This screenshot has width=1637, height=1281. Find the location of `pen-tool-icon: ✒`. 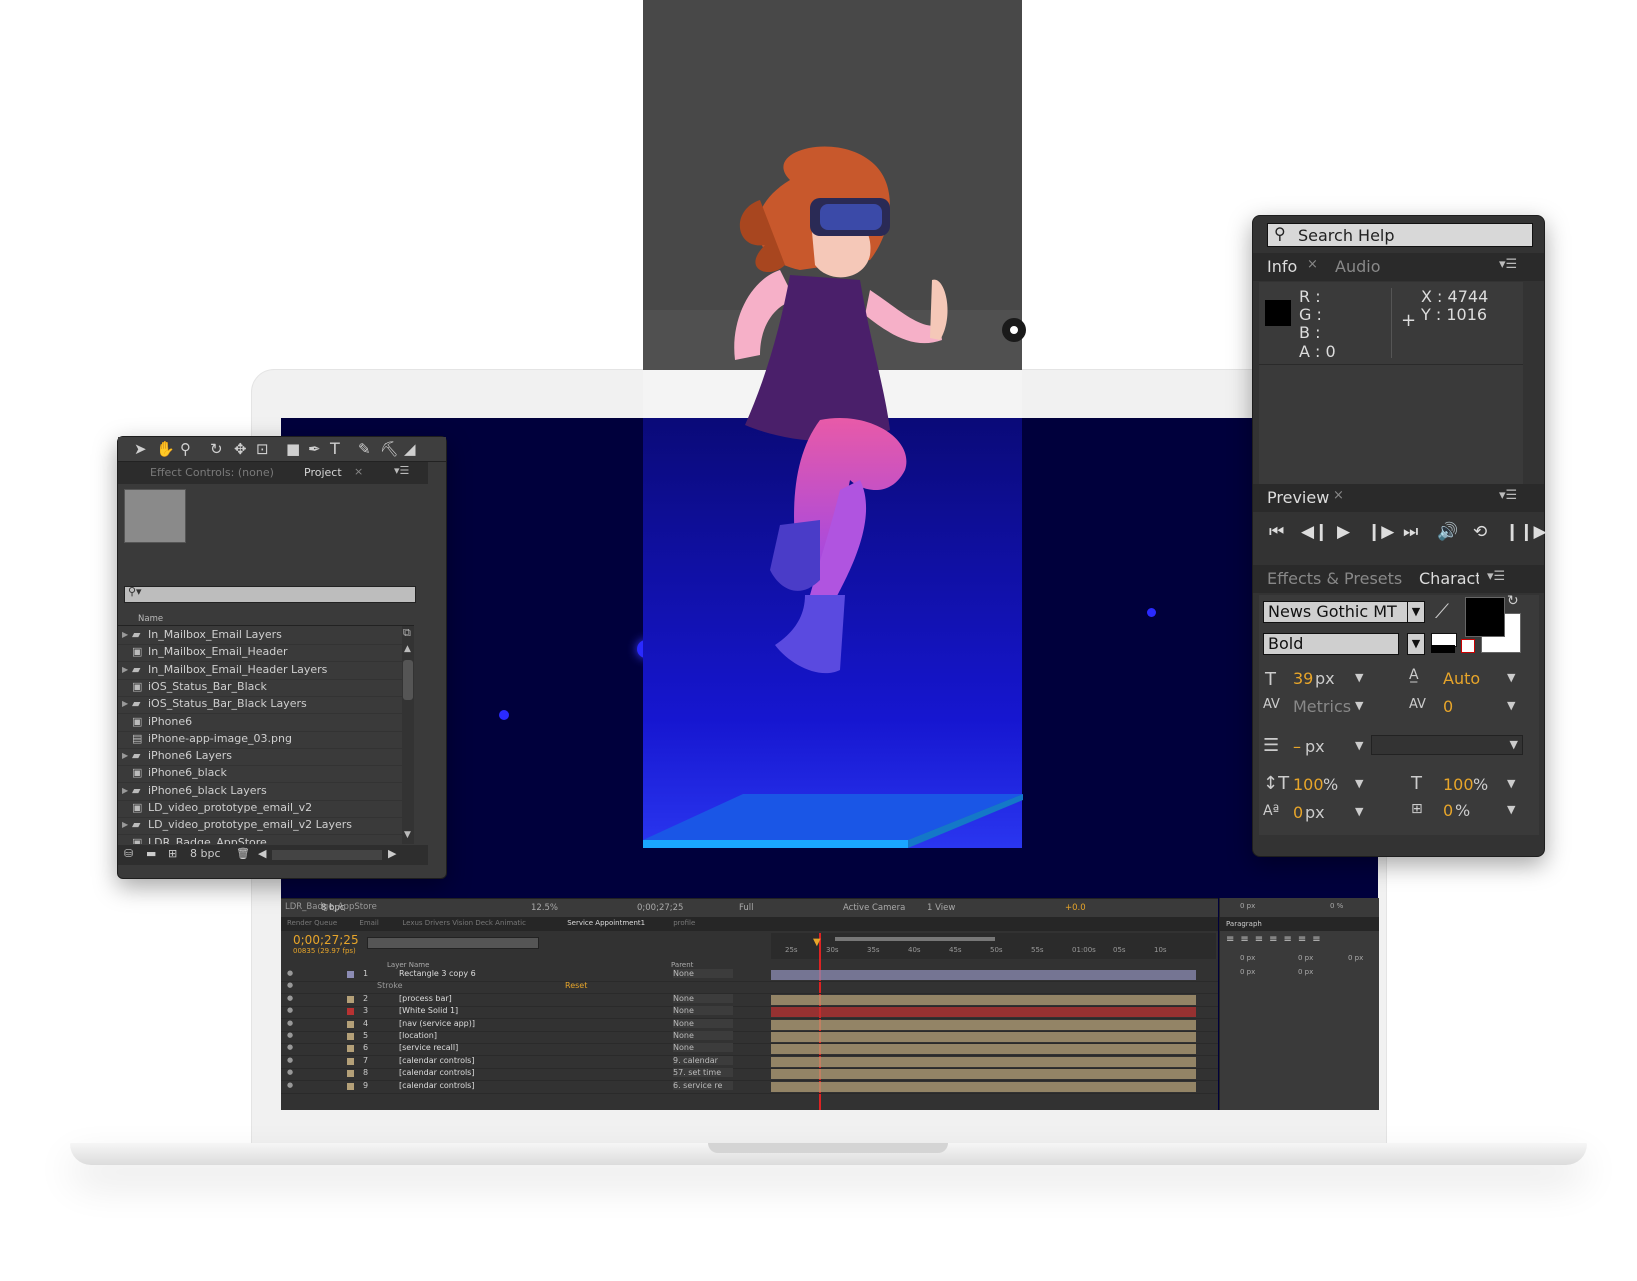

pen-tool-icon: ✒ is located at coordinates (314, 449).